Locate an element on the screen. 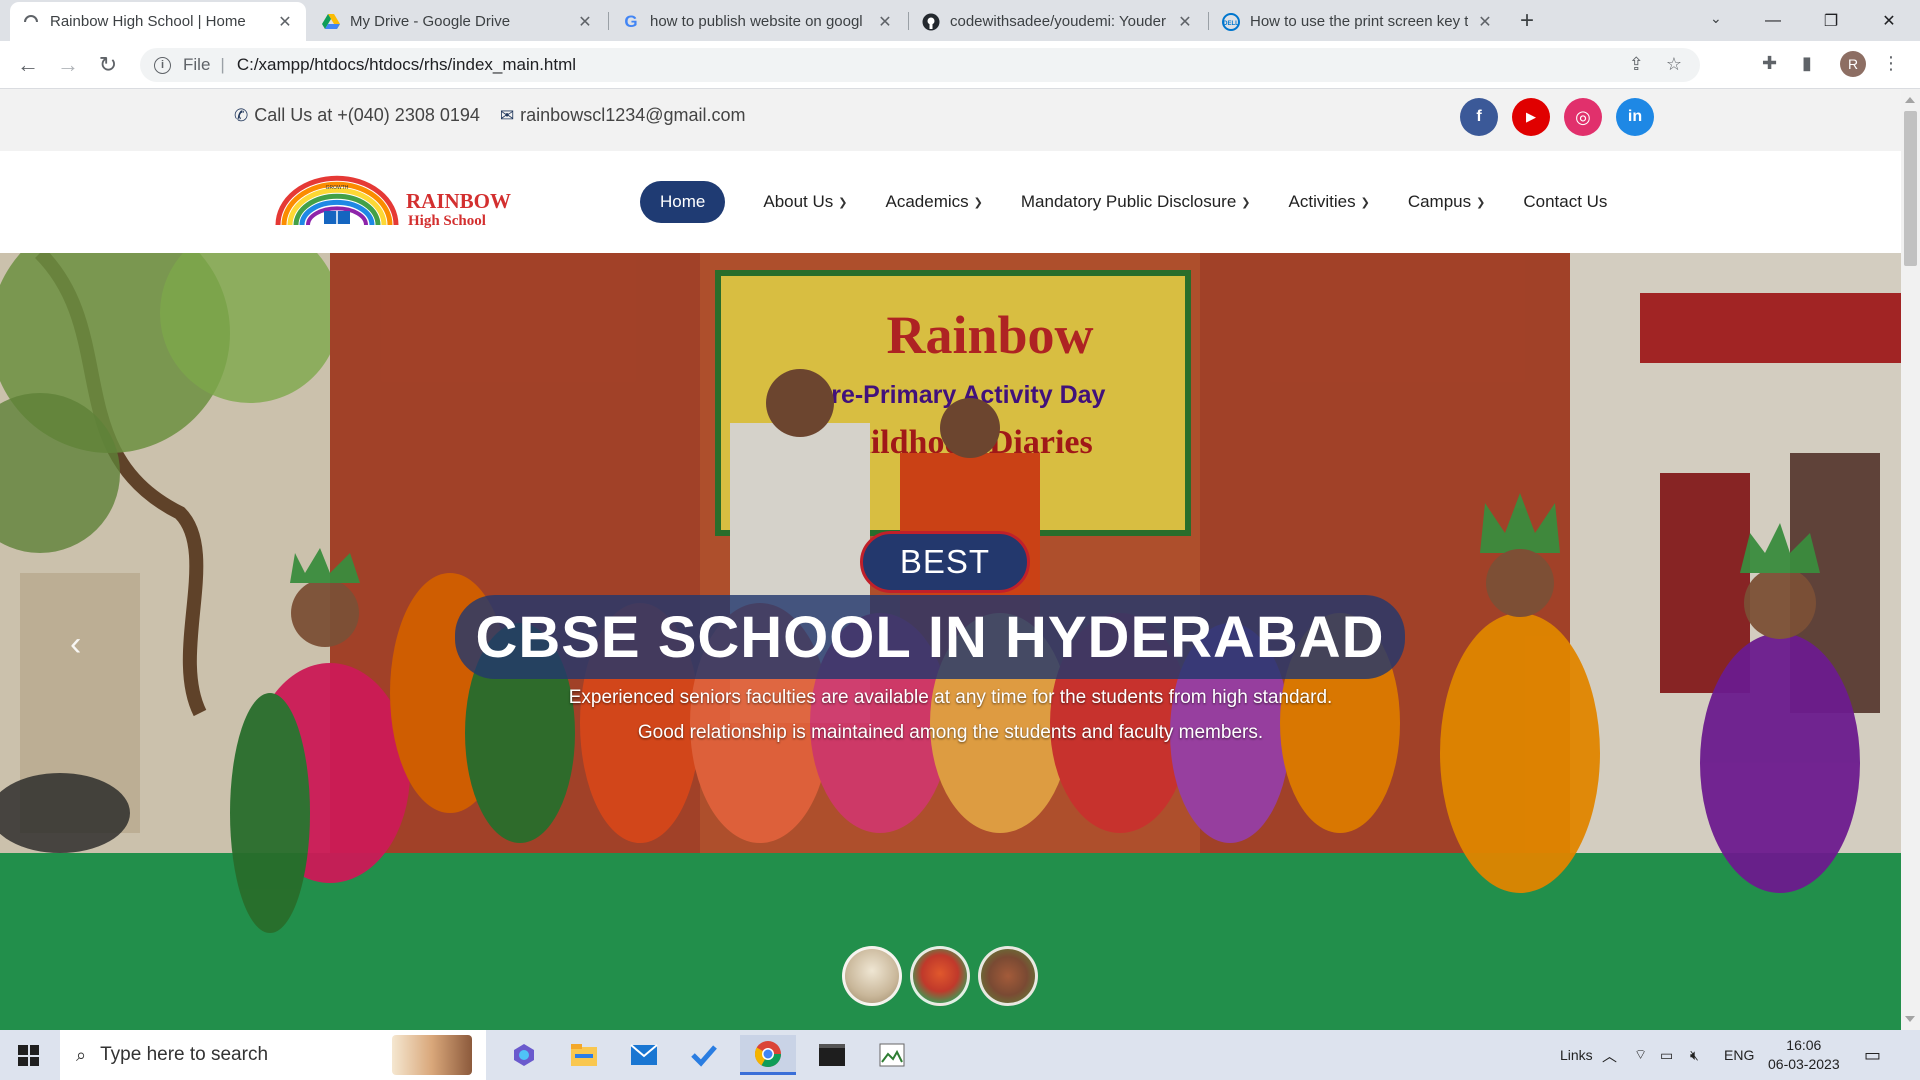  battery-icon: ▭ is located at coordinates (1666, 1055).